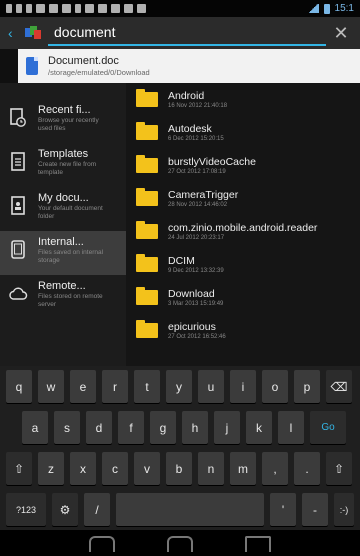  What do you see at coordinates (248, 330) in the screenshot?
I see `file-item: epicurious 27 Oct 2012 16:52:46` at bounding box center [248, 330].